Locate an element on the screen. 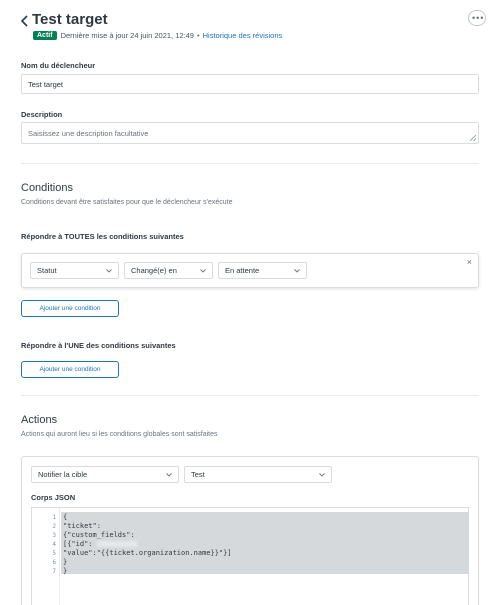  code-line: [{"id": is located at coordinates (100, 544).